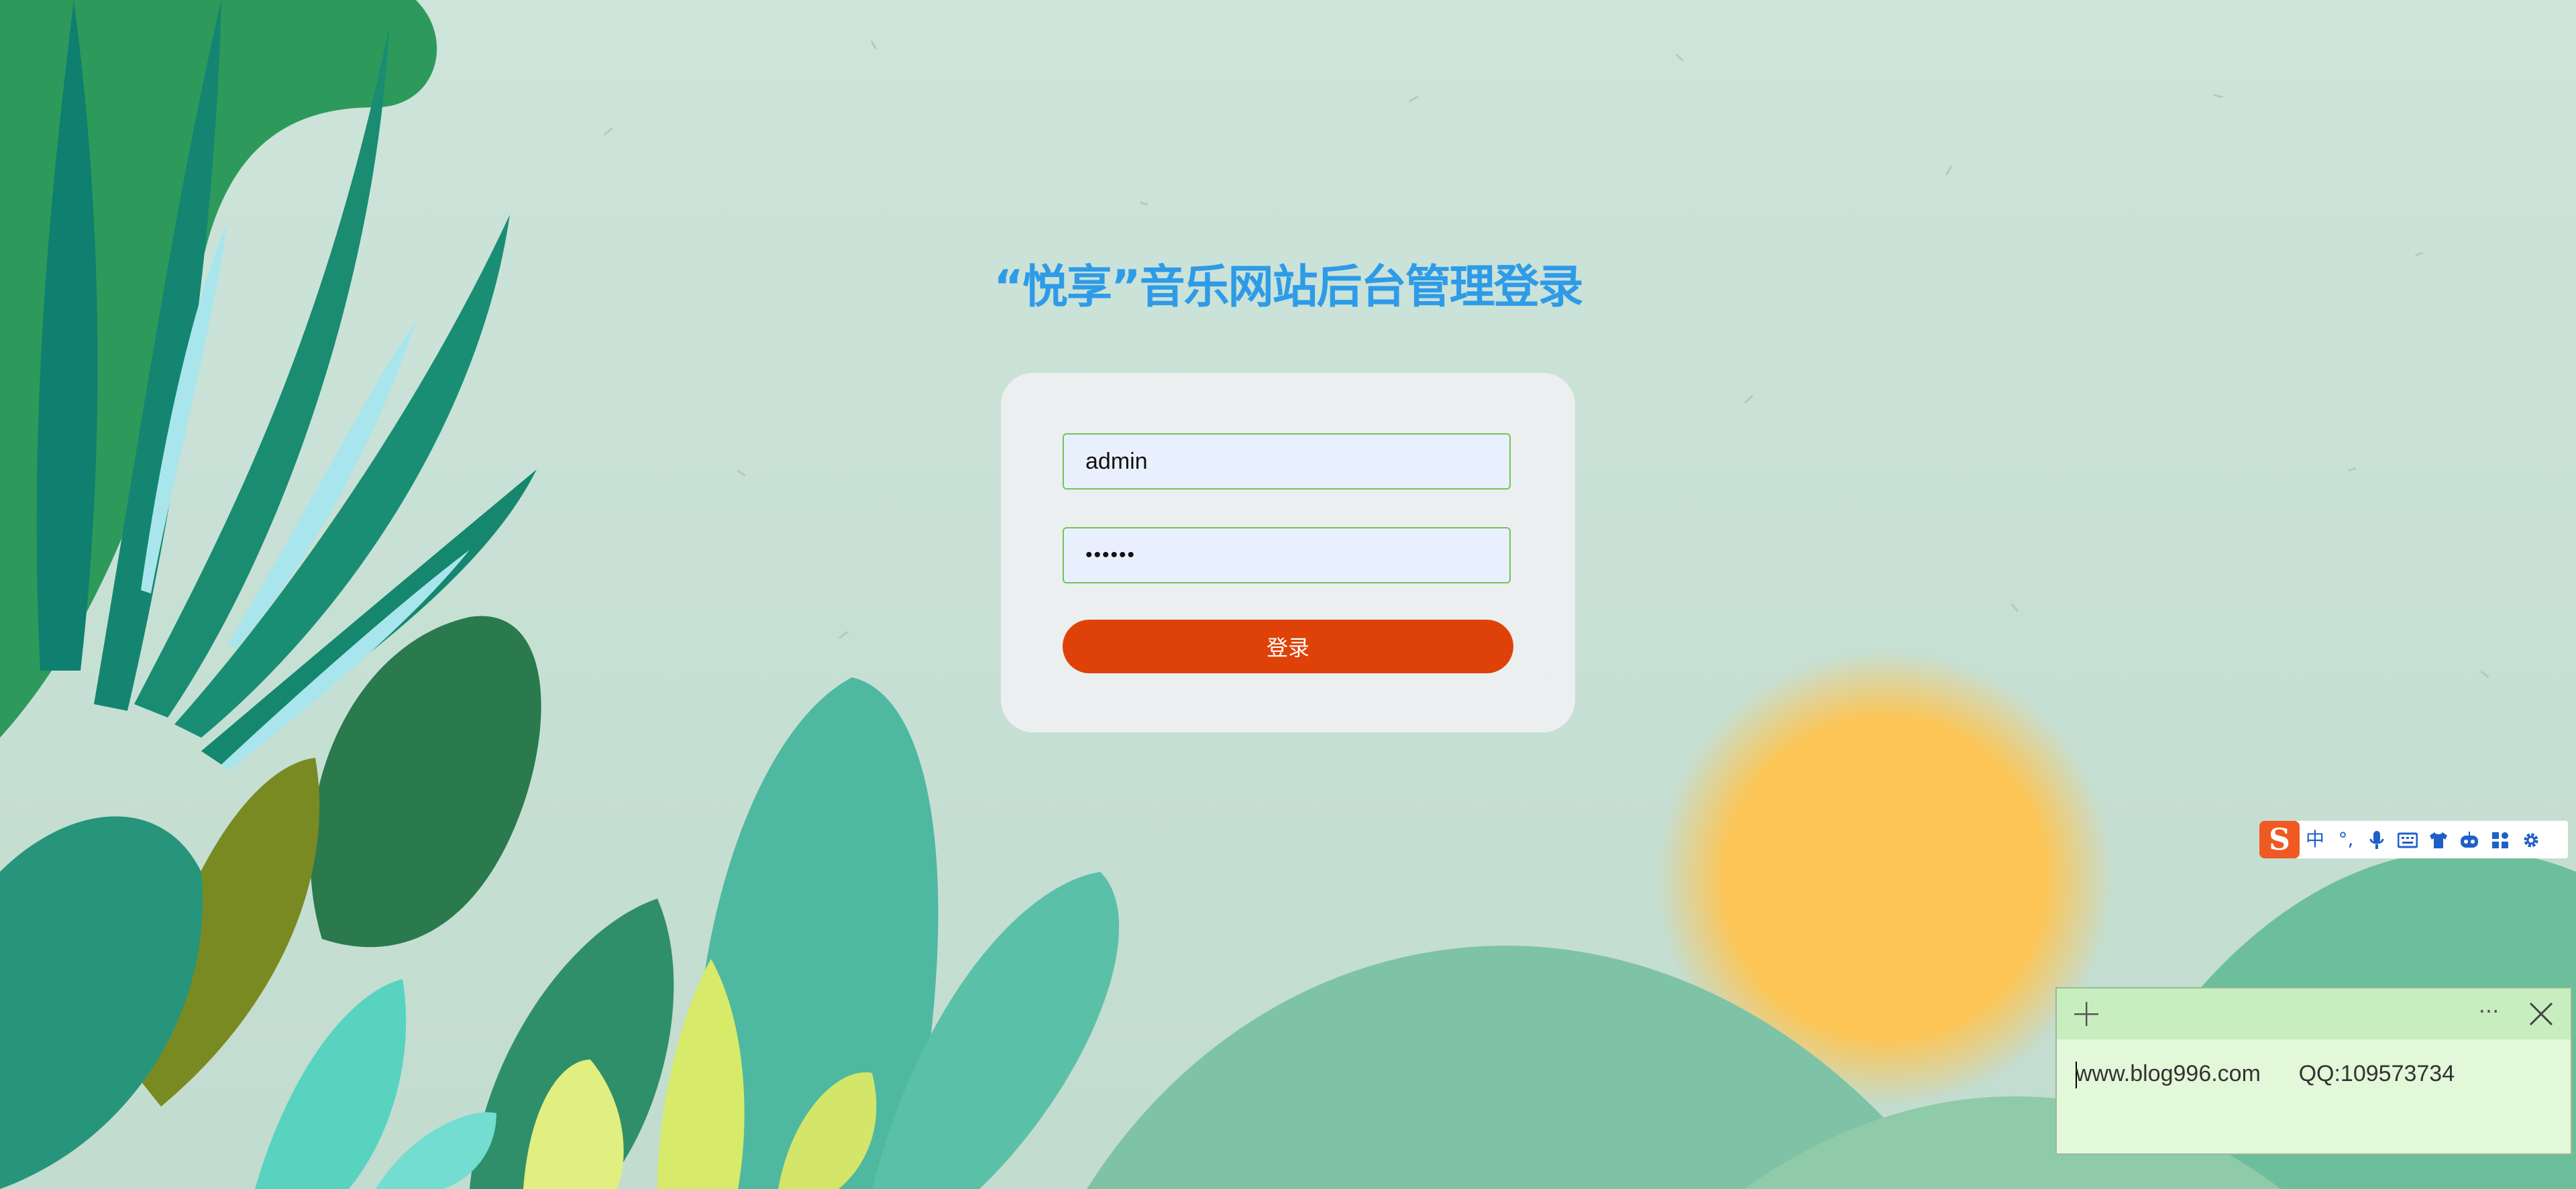 The width and height of the screenshot is (2576, 1189). What do you see at coordinates (2489, 1014) in the screenshot?
I see `more-options-button: ···` at bounding box center [2489, 1014].